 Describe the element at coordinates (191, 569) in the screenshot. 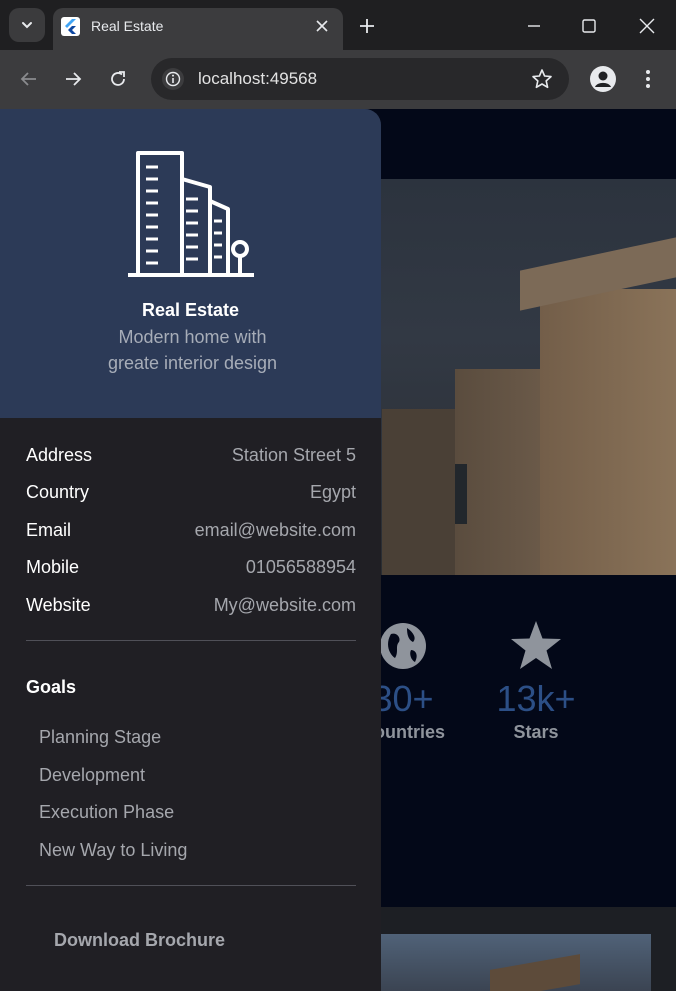

I see `info-row-mobile: Mobile 01056588954` at that location.